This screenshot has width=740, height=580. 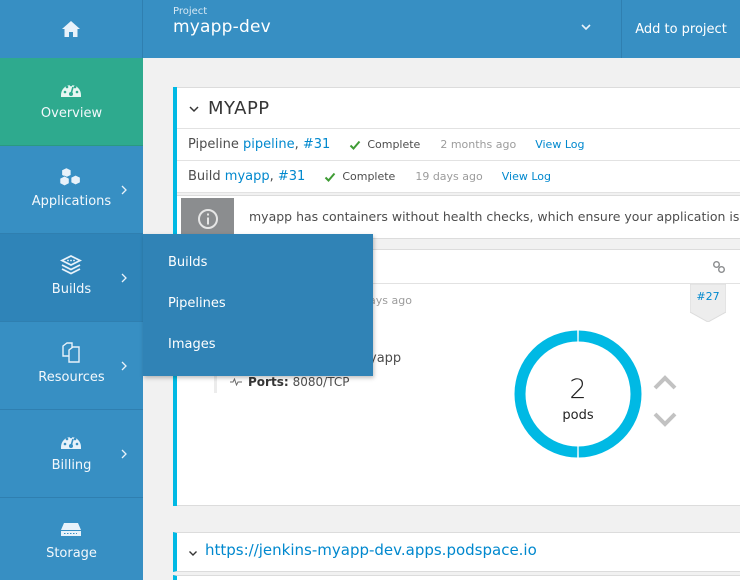 I want to click on sidebar-item-resources: Resources, so click(x=71, y=366).